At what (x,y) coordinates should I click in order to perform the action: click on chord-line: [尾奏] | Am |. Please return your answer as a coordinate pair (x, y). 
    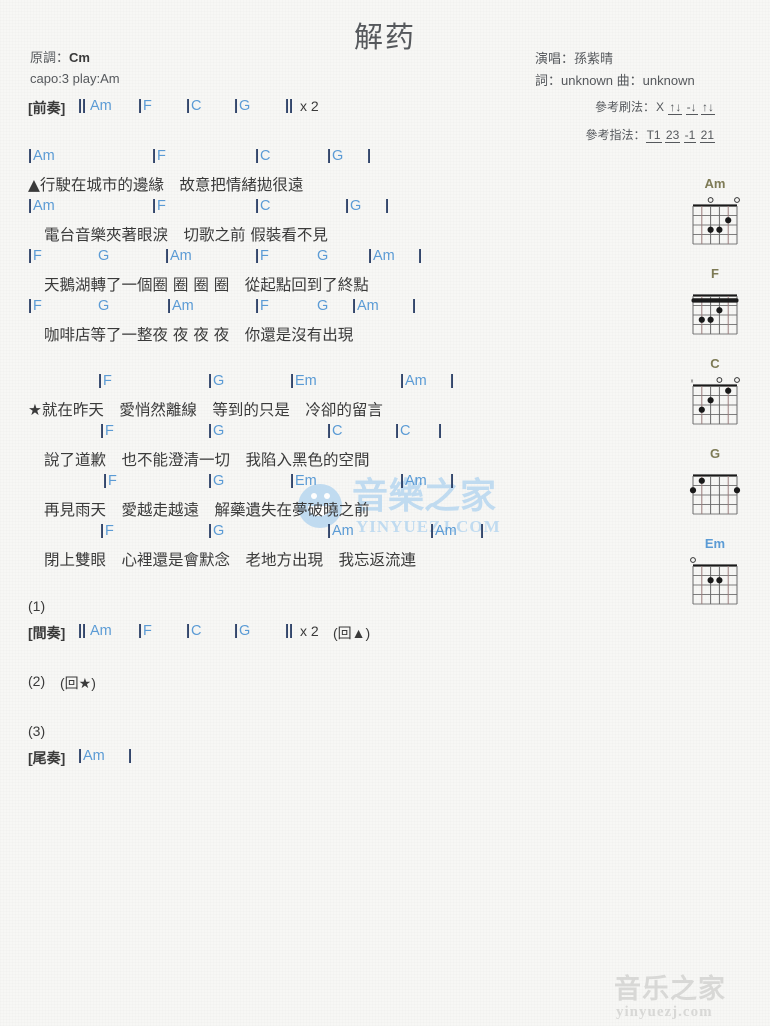
    Looking at the image, I should click on (345, 760).